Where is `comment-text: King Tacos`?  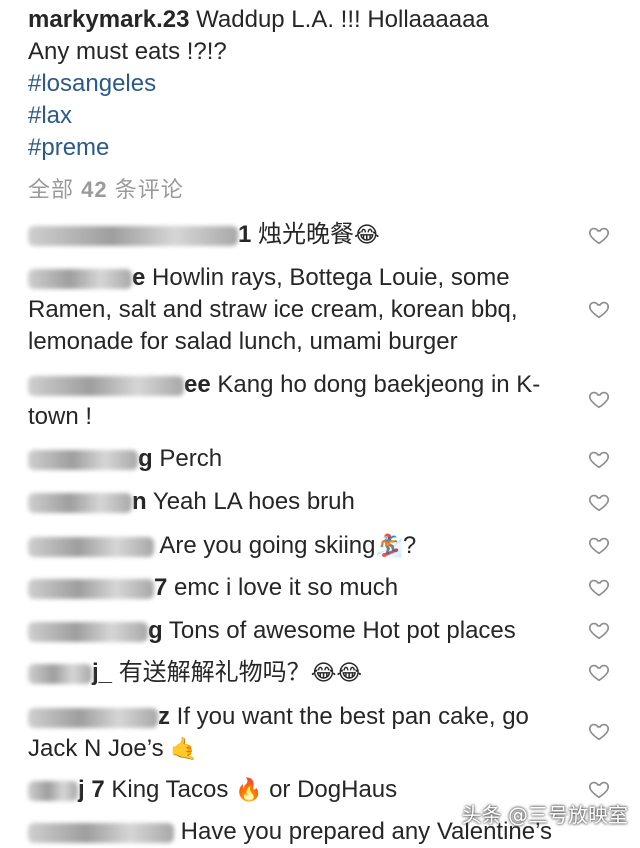 comment-text: King Tacos is located at coordinates (170, 789).